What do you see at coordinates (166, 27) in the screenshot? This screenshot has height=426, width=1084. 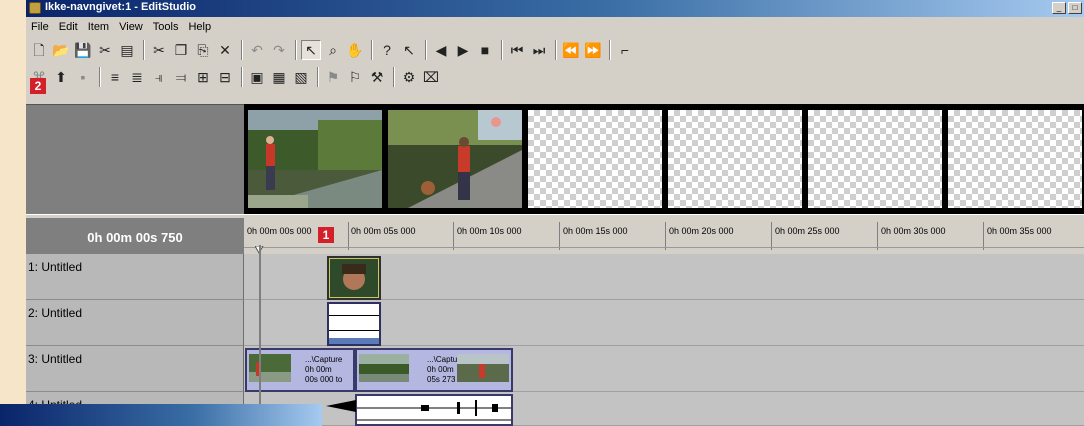 I see `menu-tools: Tools` at bounding box center [166, 27].